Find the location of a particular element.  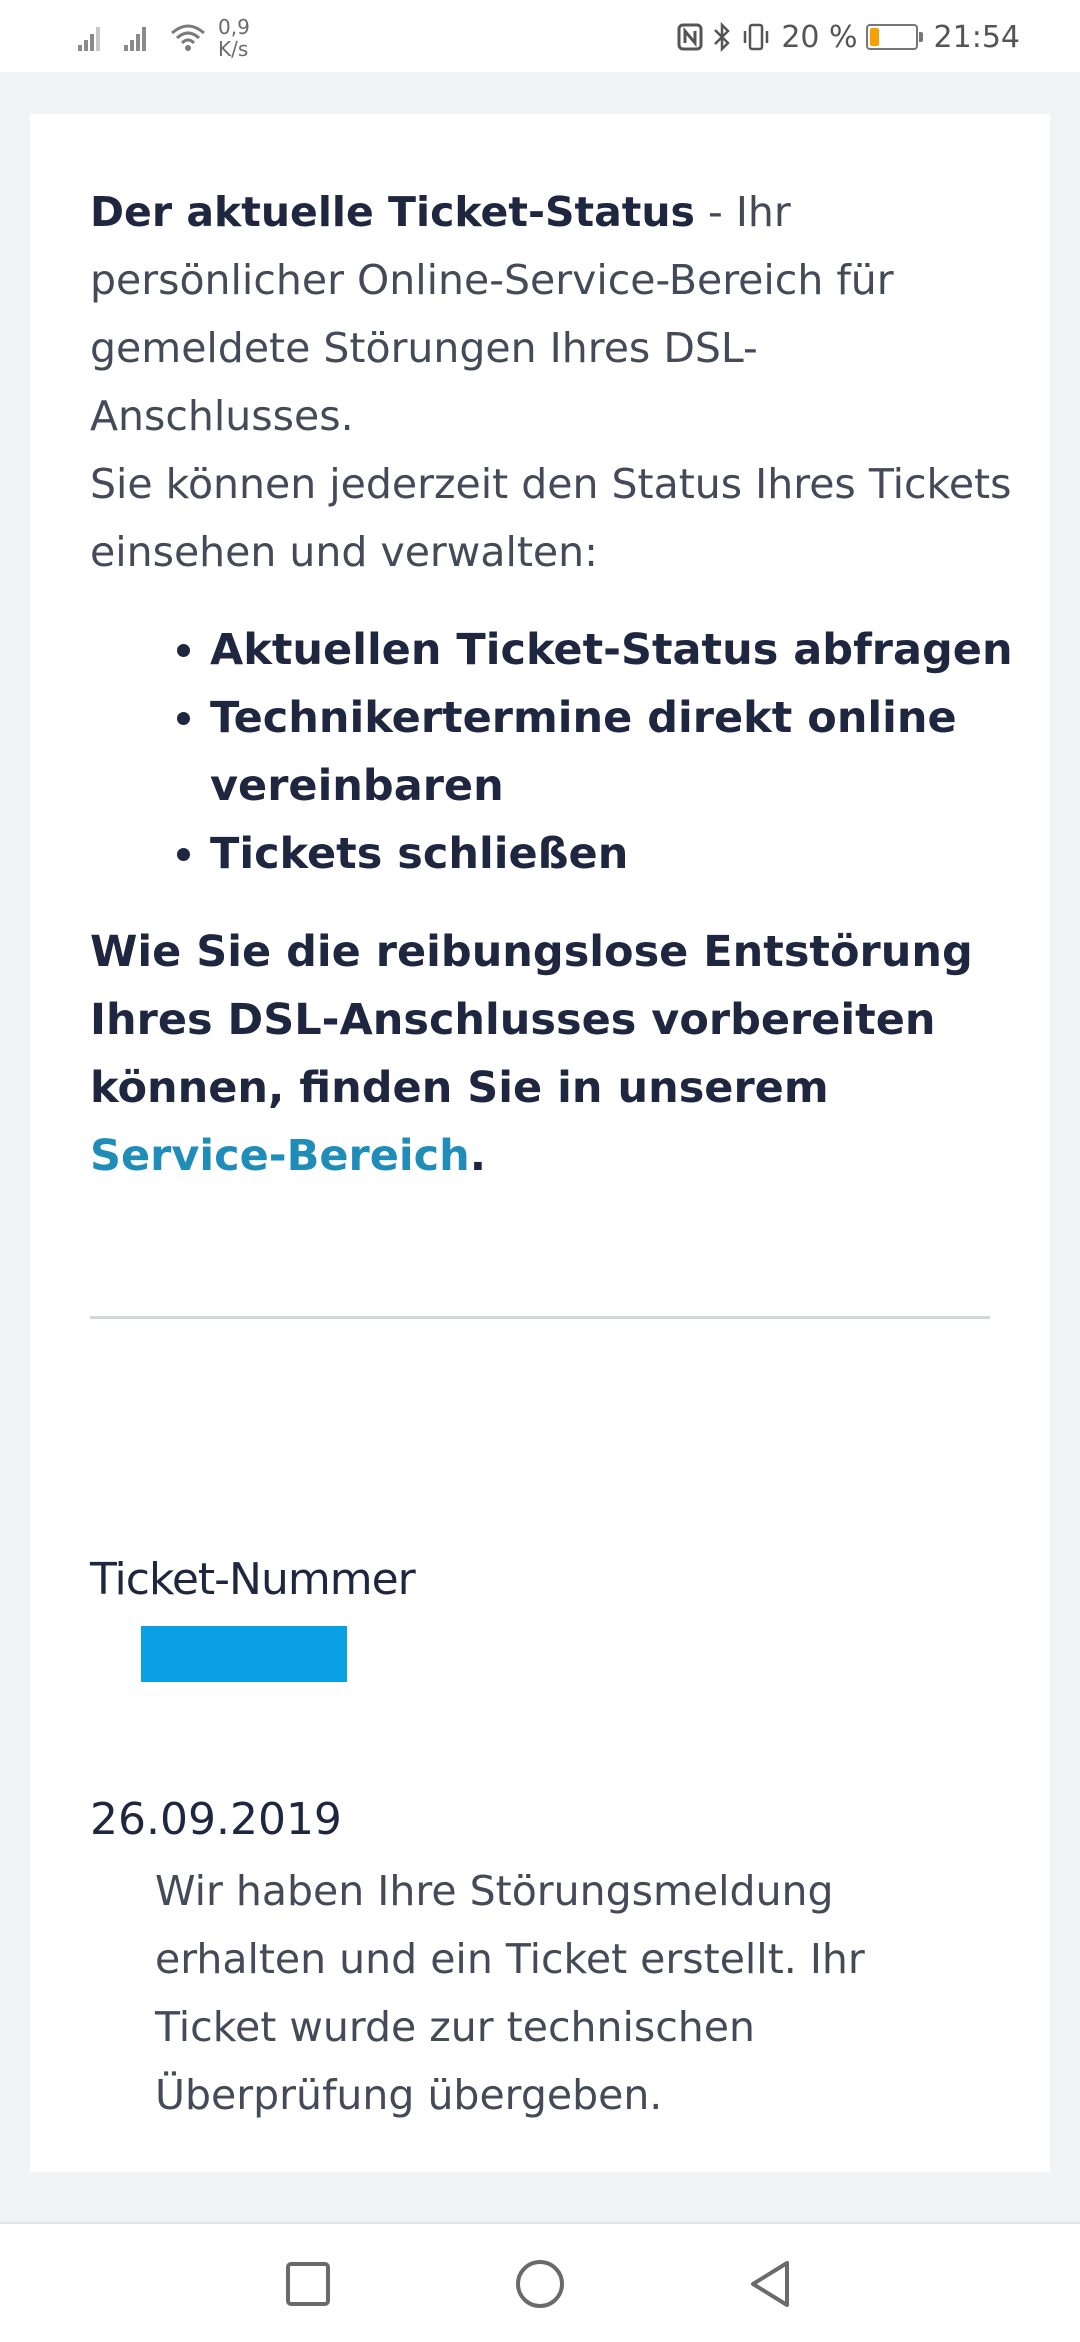

history-date: 26.09.2019 is located at coordinates (216, 1819).